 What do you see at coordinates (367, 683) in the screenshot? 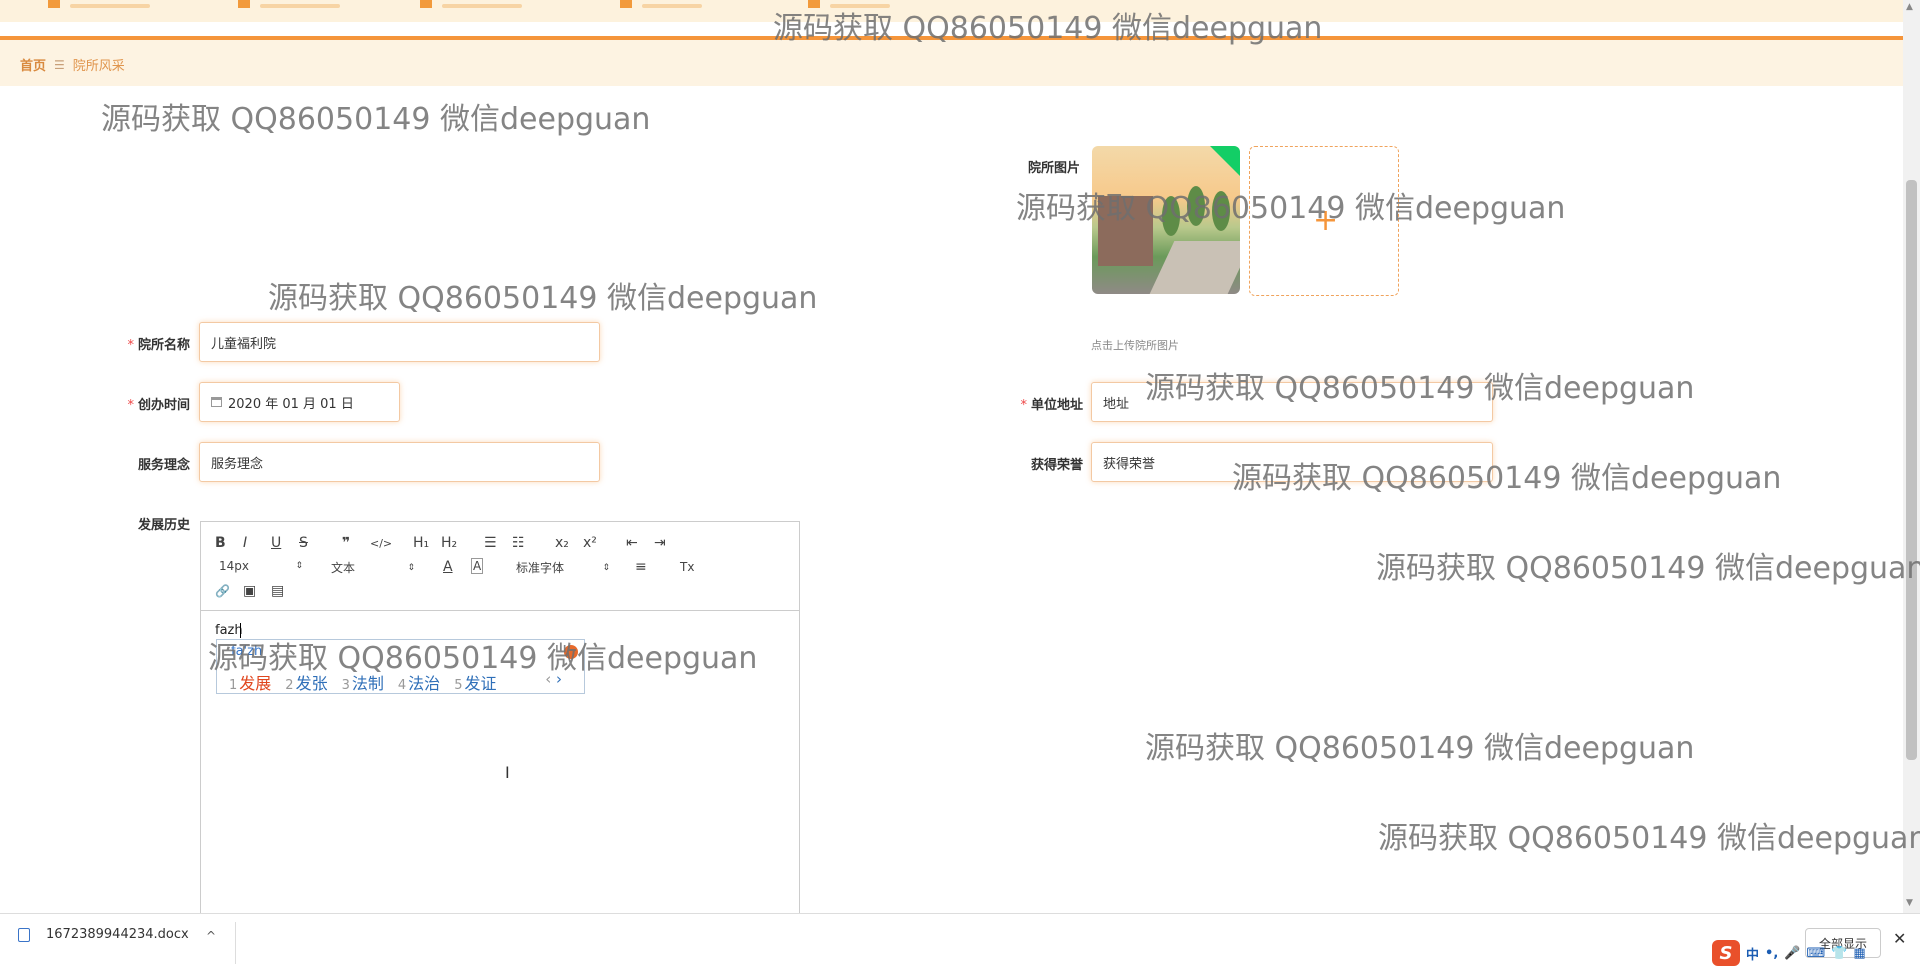
I see `ime-candidate-word: 法制` at bounding box center [367, 683].